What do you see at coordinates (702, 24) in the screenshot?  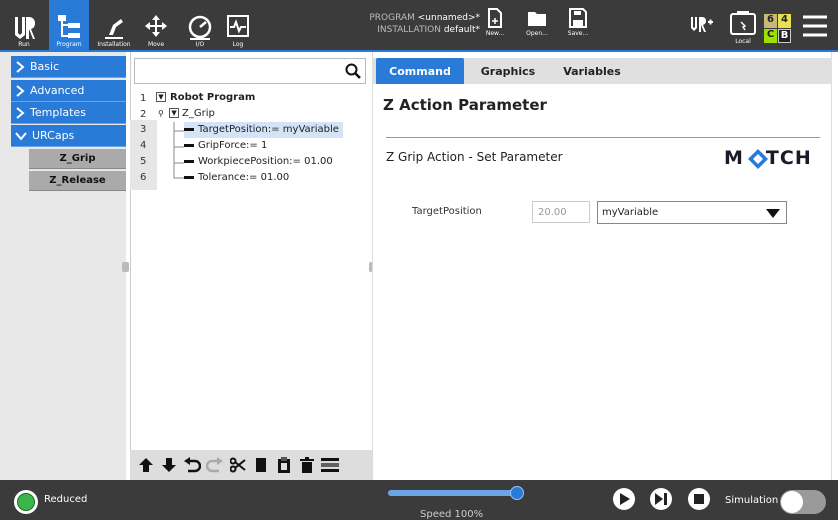 I see `ur-plus-icon` at bounding box center [702, 24].